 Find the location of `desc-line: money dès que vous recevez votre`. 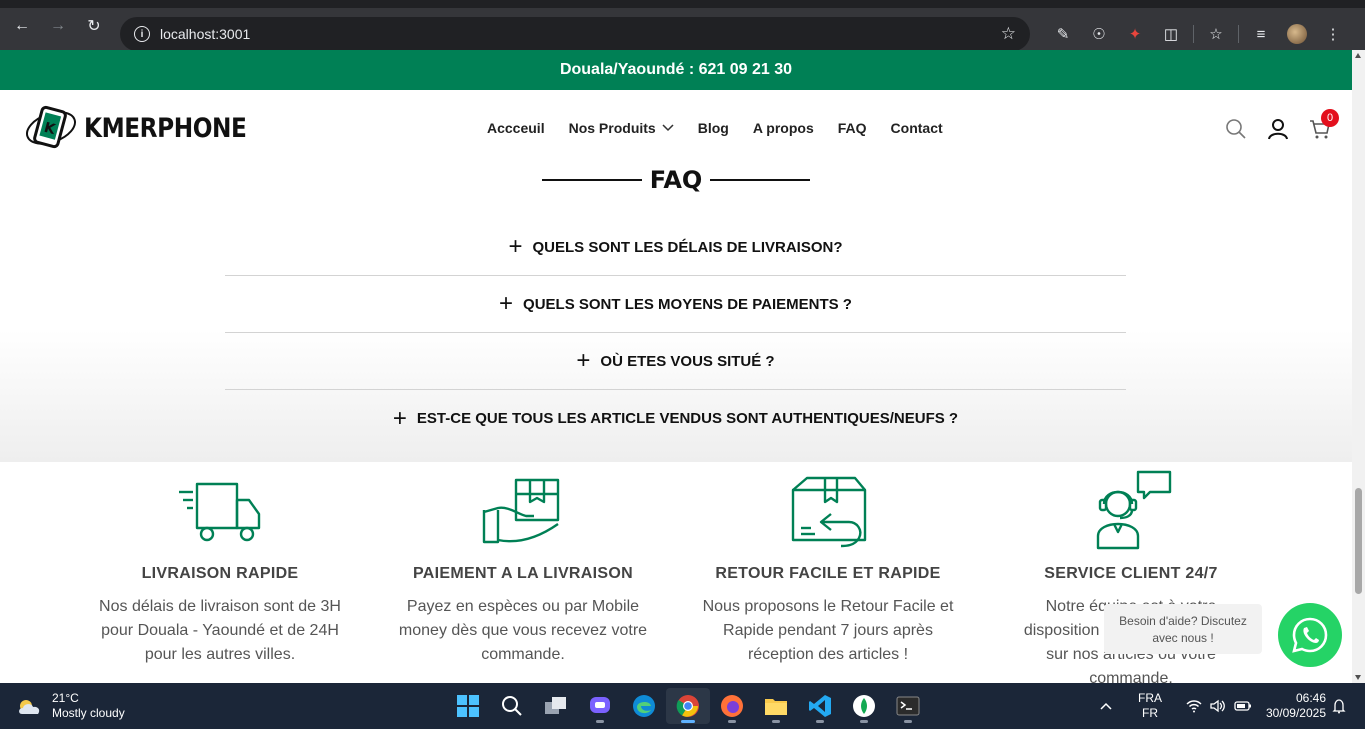

desc-line: money dès que vous recevez votre is located at coordinates (523, 630).